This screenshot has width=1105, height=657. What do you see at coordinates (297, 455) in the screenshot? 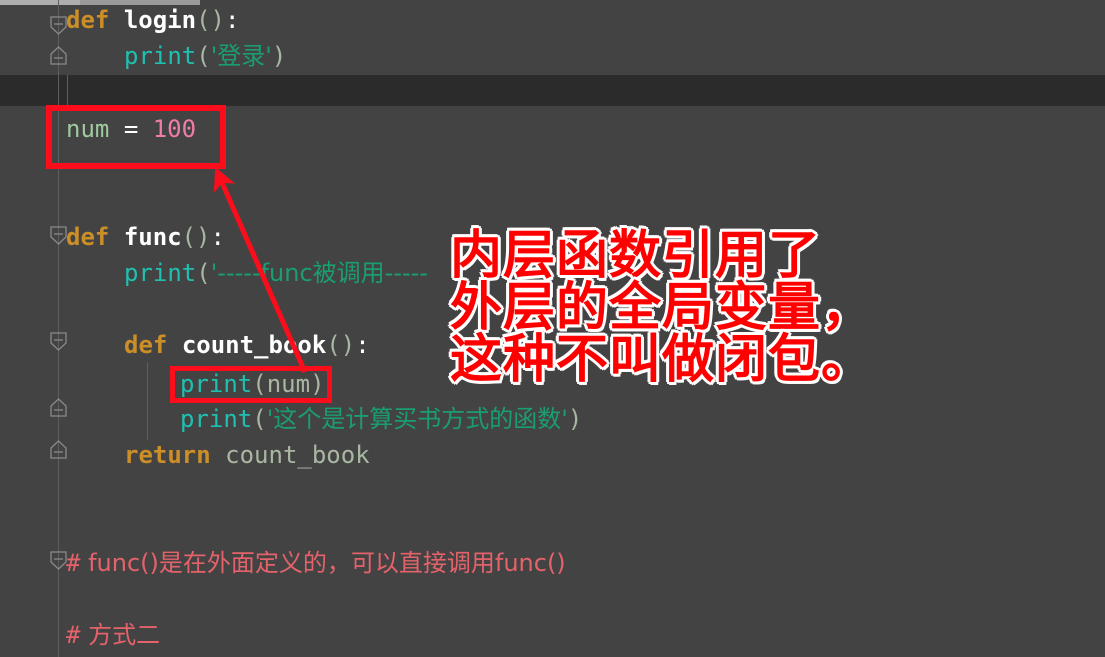
I see `returned-name: count_book` at bounding box center [297, 455].